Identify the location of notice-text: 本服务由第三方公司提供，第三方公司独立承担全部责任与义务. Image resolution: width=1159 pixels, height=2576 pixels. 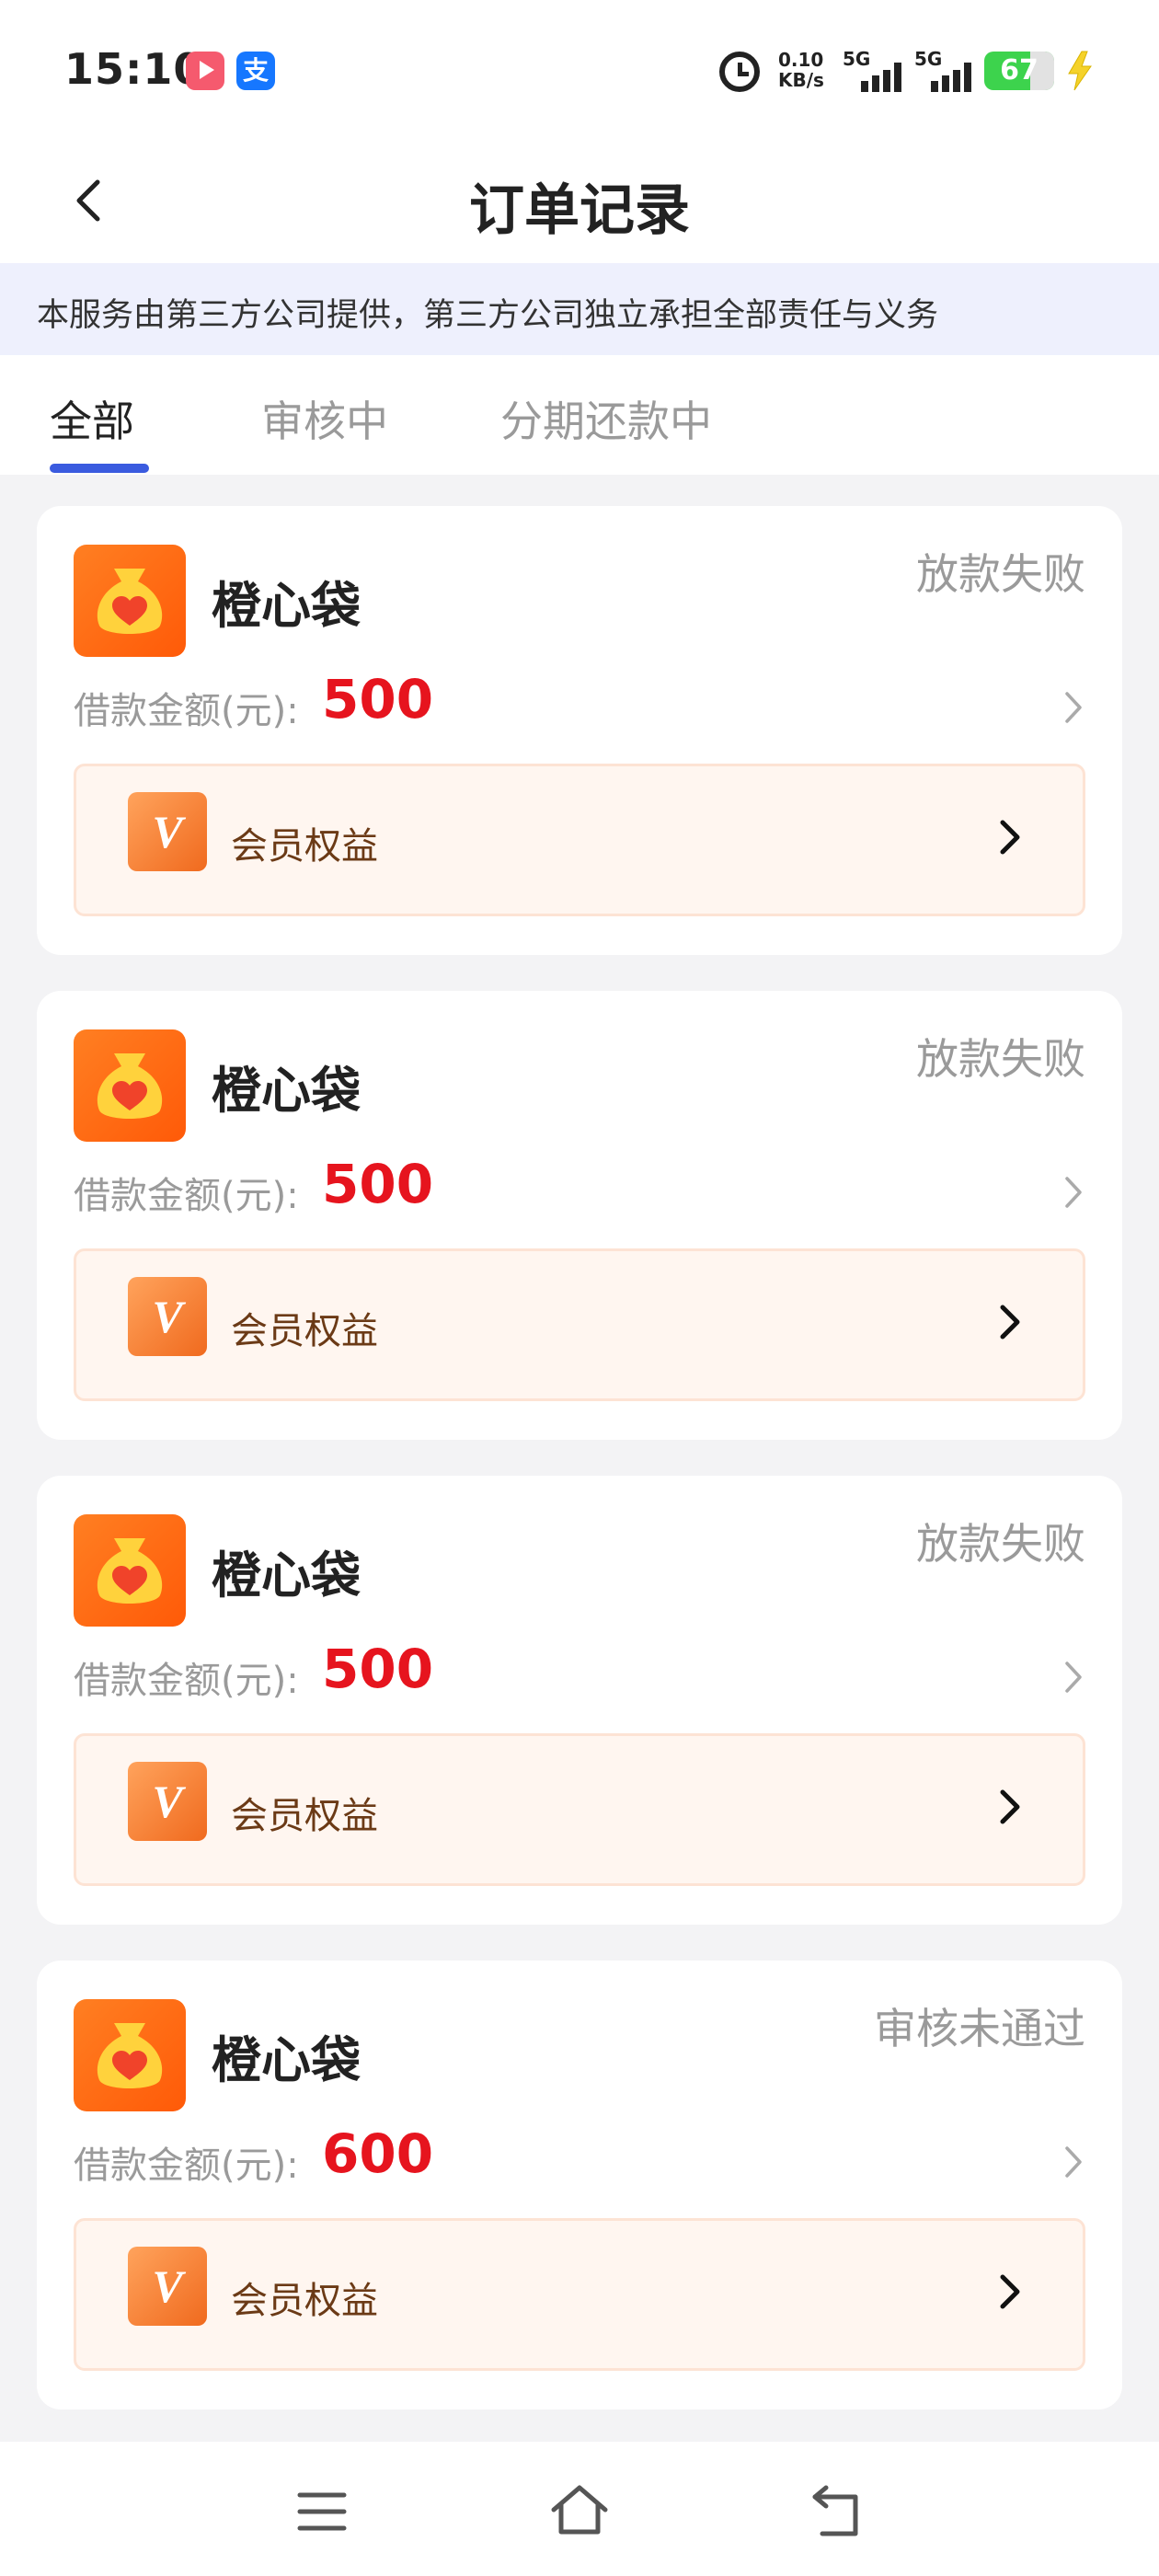
(488, 315).